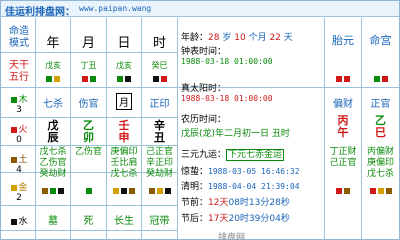 The height and width of the screenshot is (240, 400). Describe the element at coordinates (159, 65) in the screenshot. I see `kongwang-hour: 癸巳` at that location.